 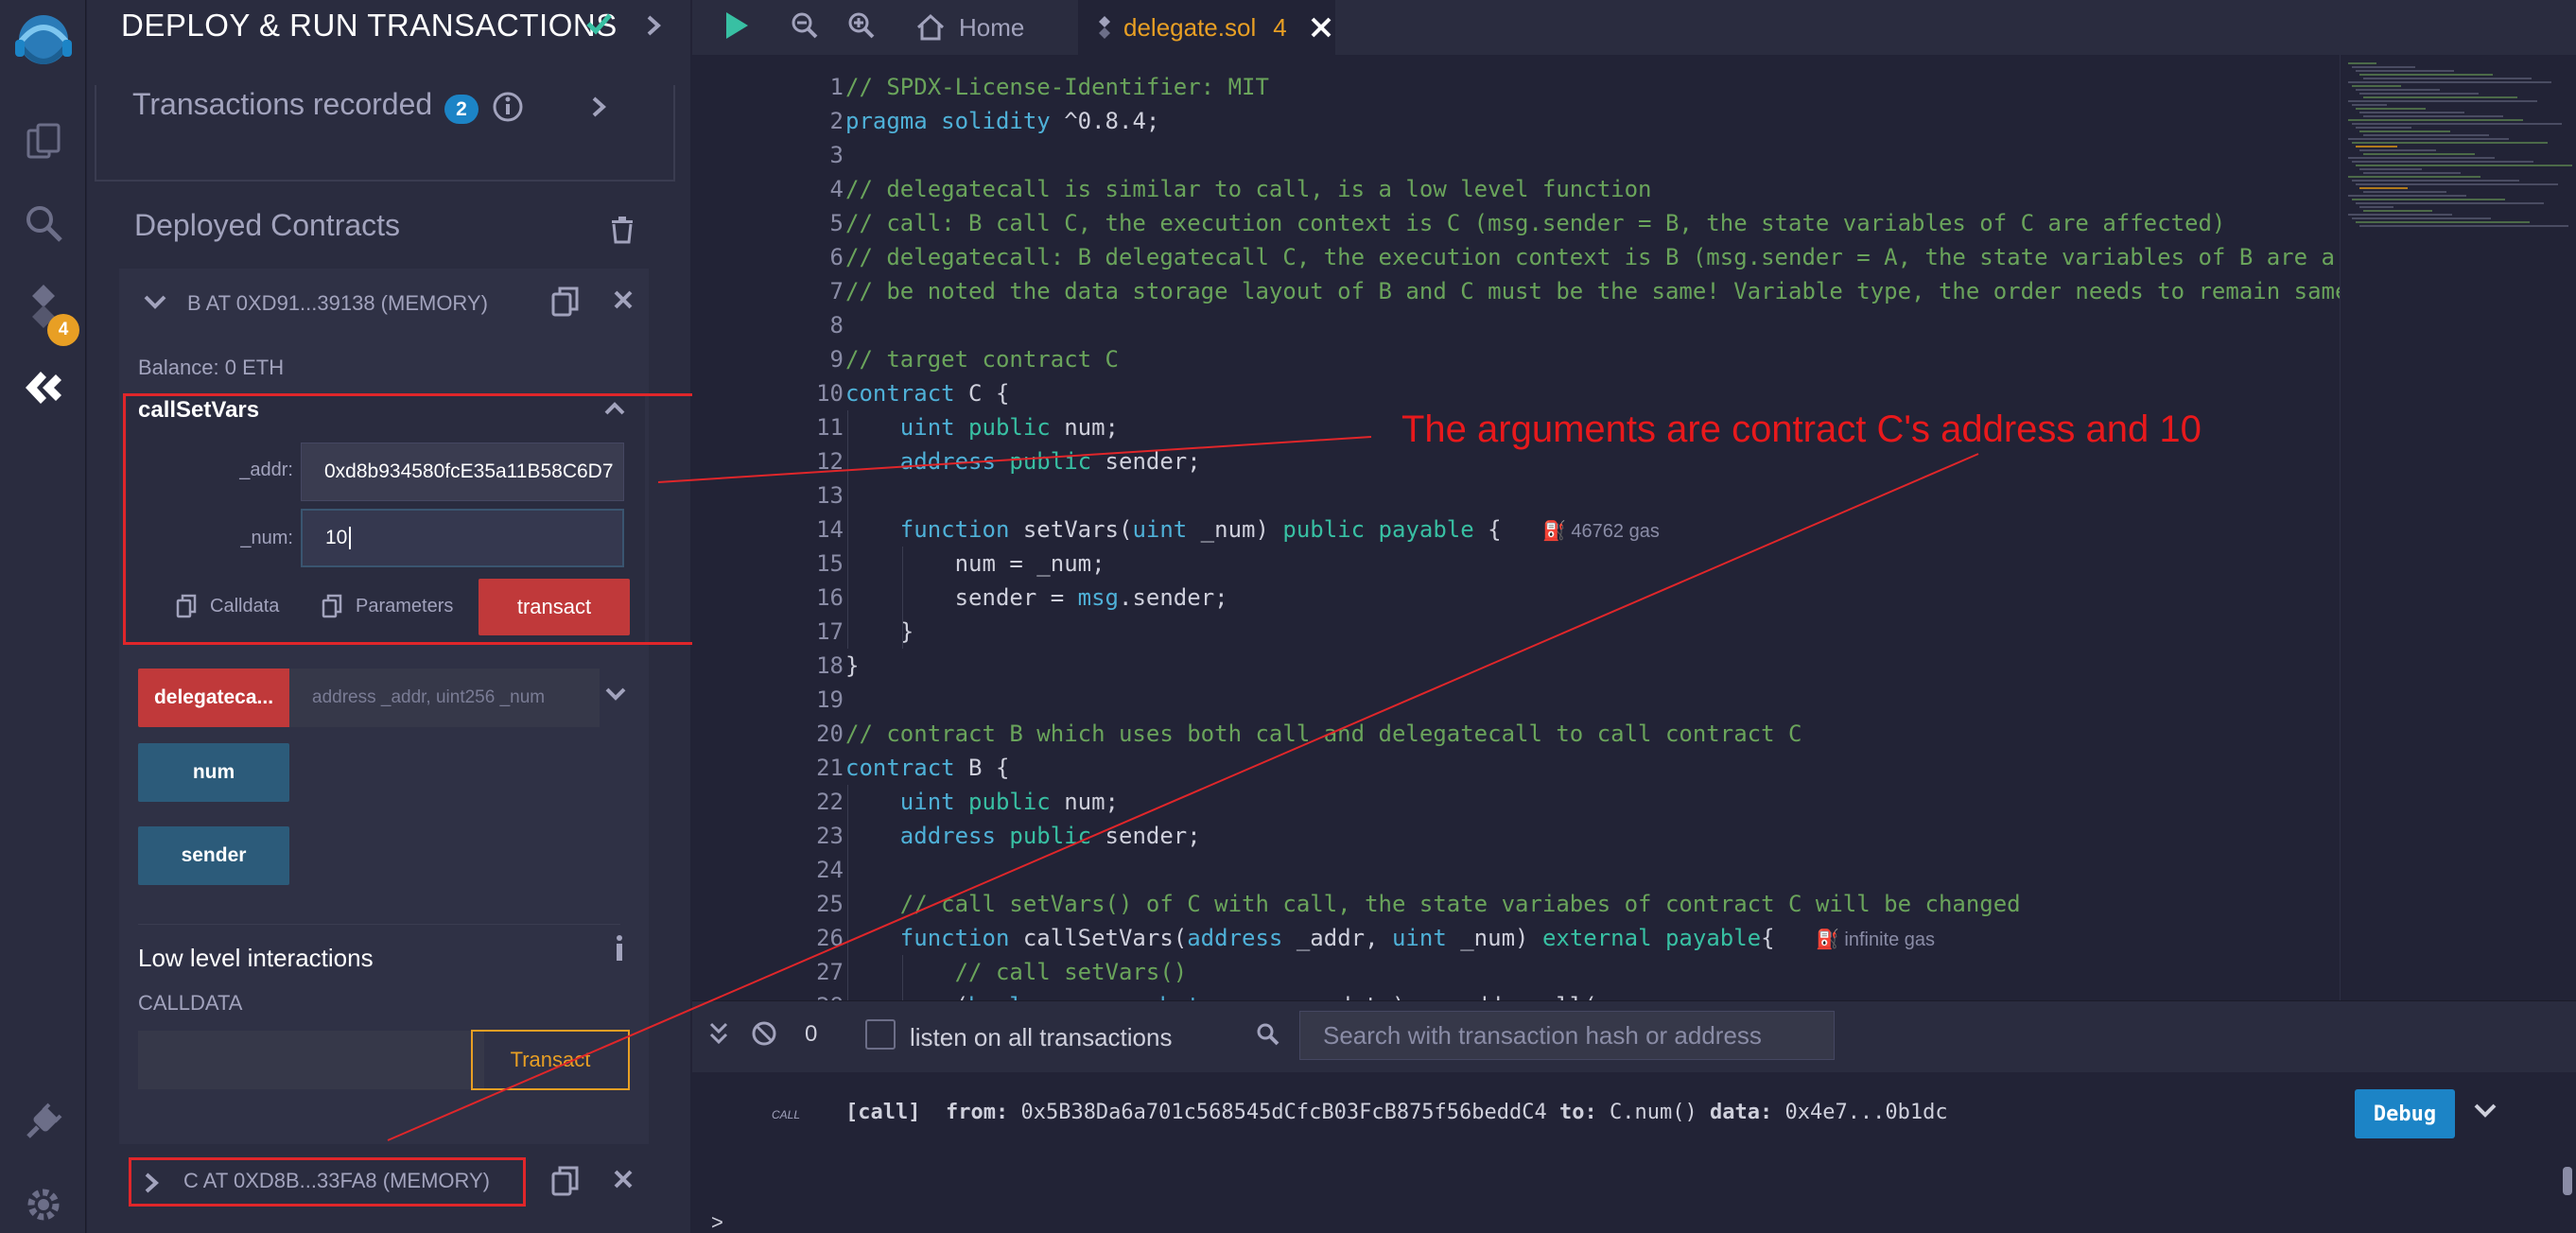 What do you see at coordinates (805, 27) in the screenshot?
I see `zoom-out-icon` at bounding box center [805, 27].